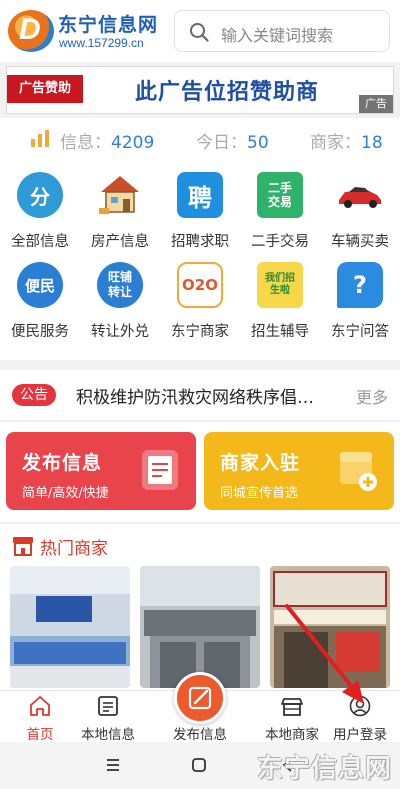 The width and height of the screenshot is (400, 789). What do you see at coordinates (120, 285) in the screenshot?
I see `transfer-icon: 旺铺转让` at bounding box center [120, 285].